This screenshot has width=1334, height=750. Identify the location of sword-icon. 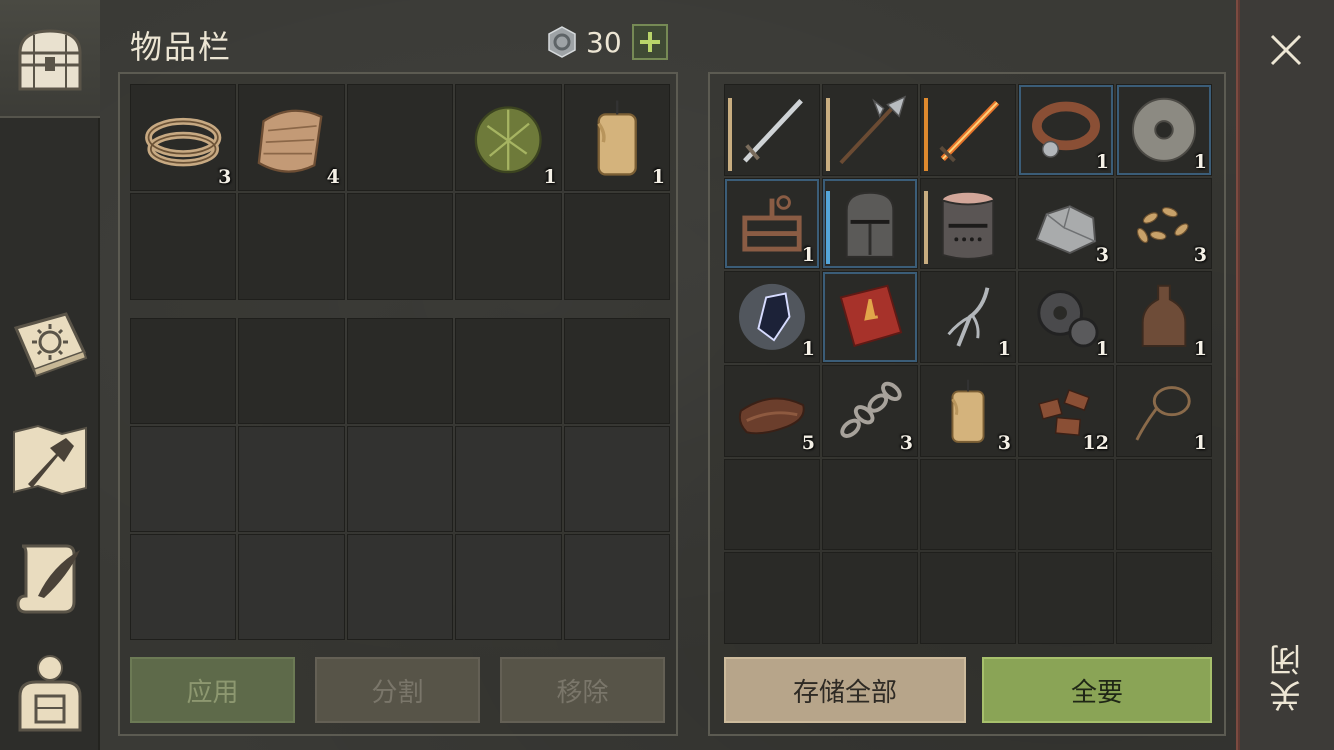
(773, 131).